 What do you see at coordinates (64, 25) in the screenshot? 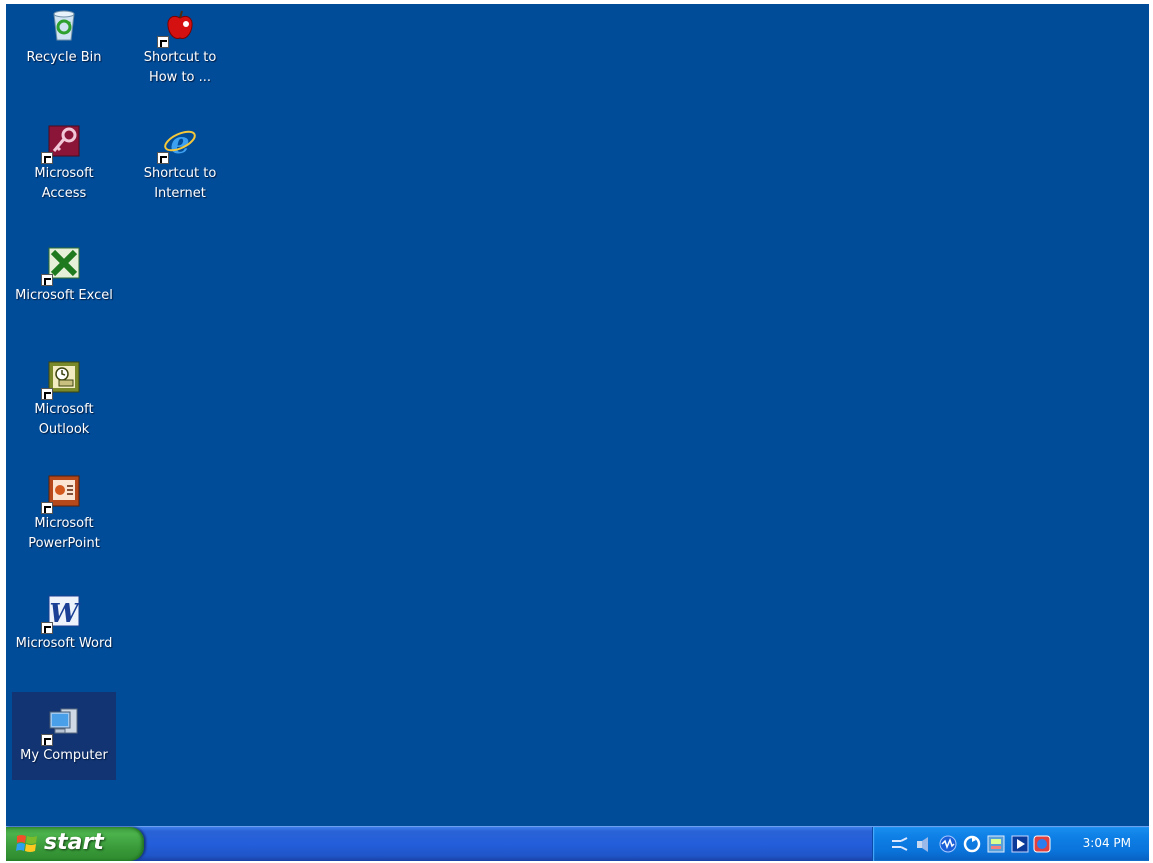
I see `recycle-bin-icon` at bounding box center [64, 25].